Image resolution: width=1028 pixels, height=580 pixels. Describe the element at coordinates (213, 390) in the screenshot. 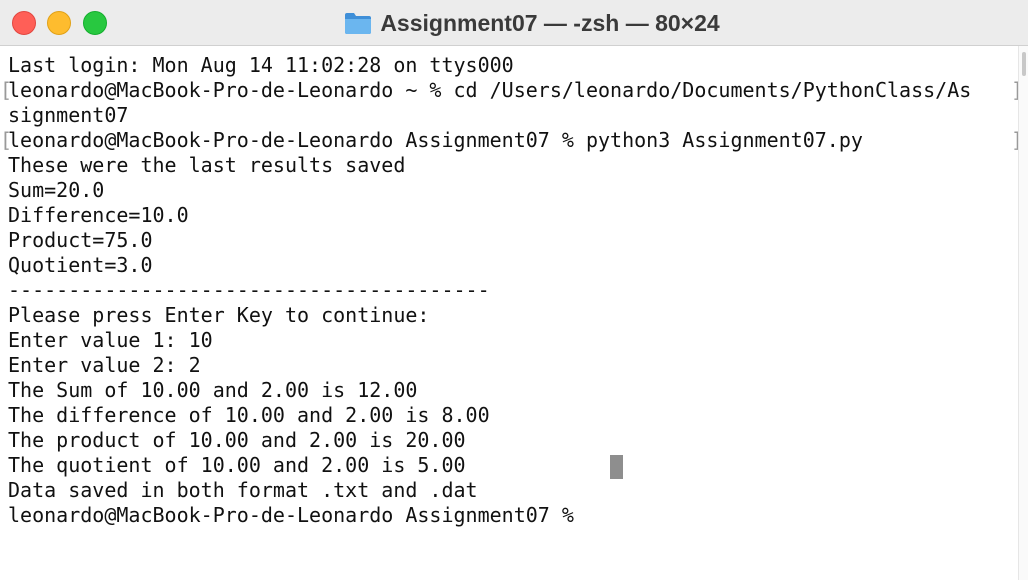

I see `terminal-line: The Sum of 10.00 and 2.00 is 12.00` at that location.